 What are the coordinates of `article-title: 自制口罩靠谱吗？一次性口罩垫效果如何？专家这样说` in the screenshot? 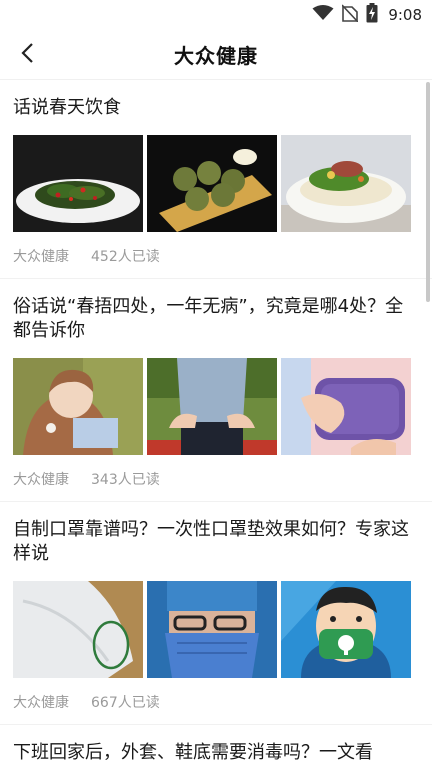 It's located at (216, 534).